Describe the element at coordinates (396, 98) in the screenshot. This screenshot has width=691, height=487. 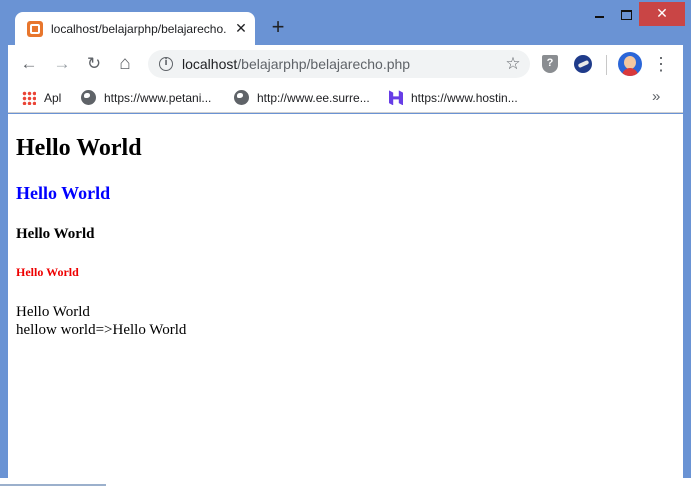
I see `hostinger-icon` at that location.